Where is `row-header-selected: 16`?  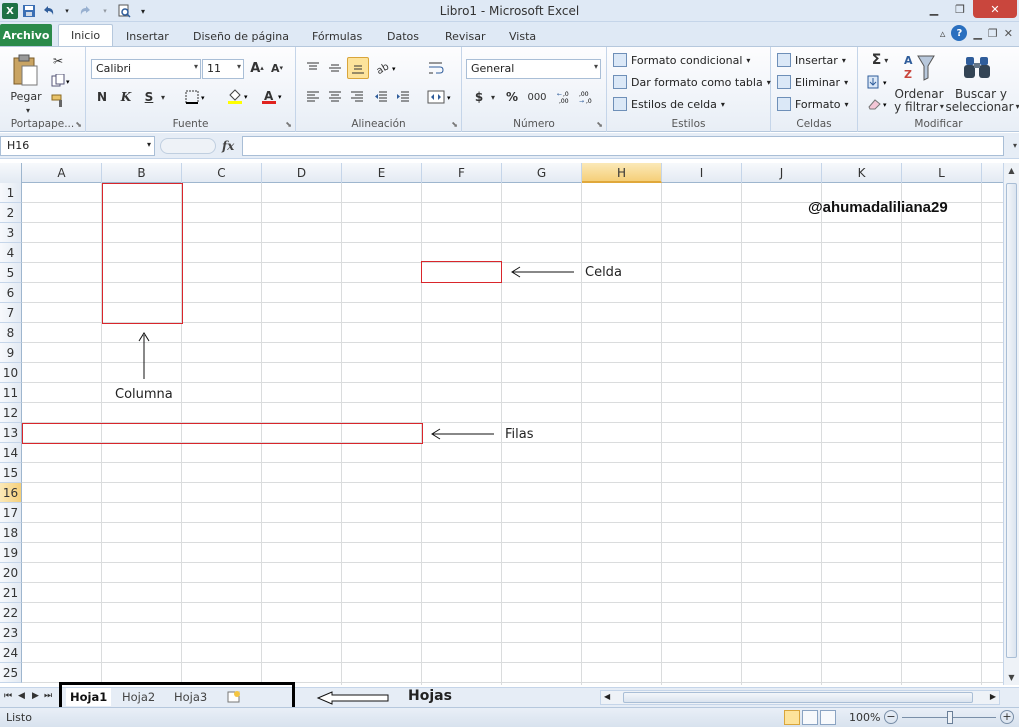
row-header-selected: 16 is located at coordinates (11, 493).